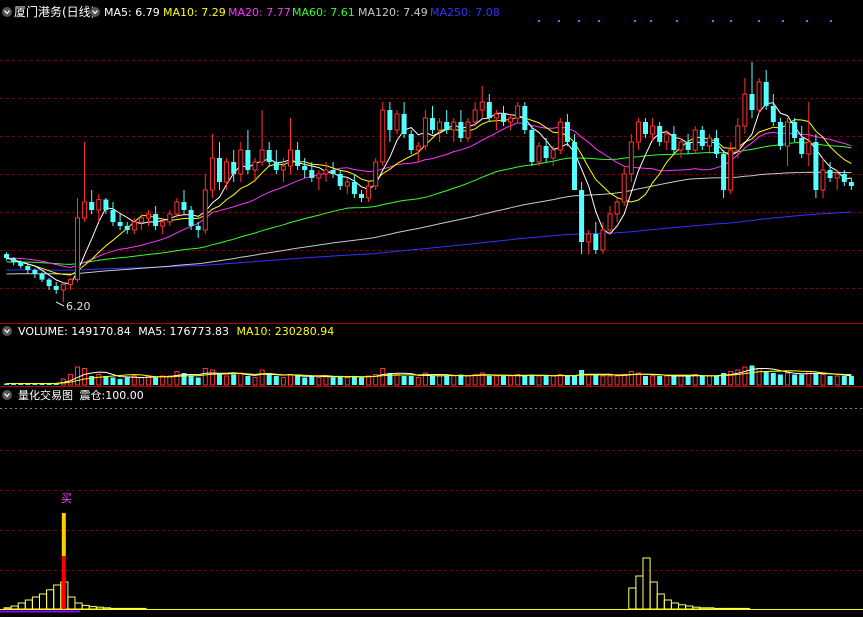  Describe the element at coordinates (66, 498) in the screenshot. I see `buy-marker: 买` at that location.